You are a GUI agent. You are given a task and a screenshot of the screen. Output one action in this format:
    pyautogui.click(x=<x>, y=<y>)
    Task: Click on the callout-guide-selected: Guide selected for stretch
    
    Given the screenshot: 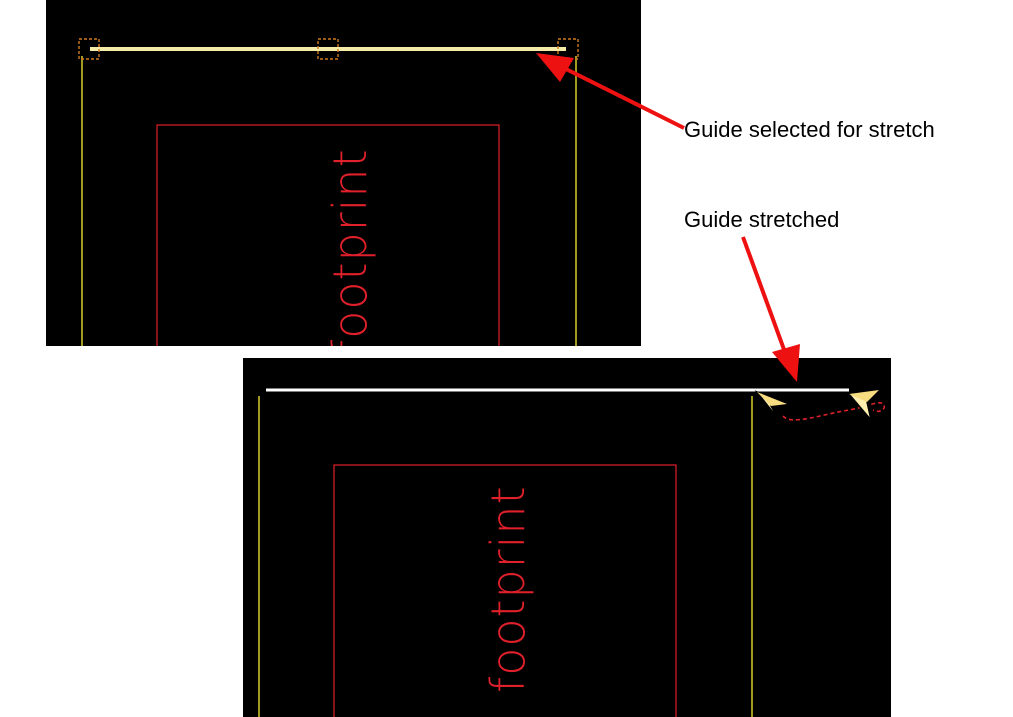 What is the action you would take?
    pyautogui.click(x=809, y=129)
    